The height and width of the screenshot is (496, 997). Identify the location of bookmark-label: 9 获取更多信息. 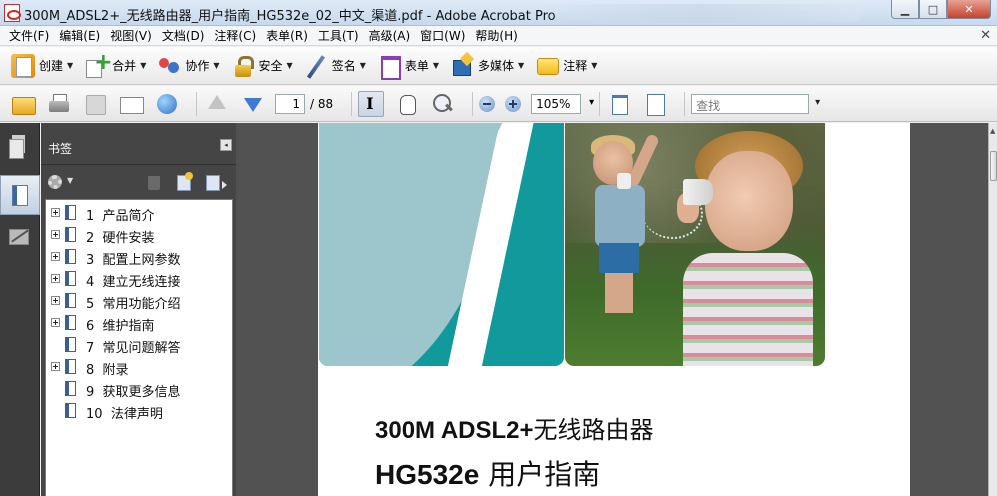
(133, 392).